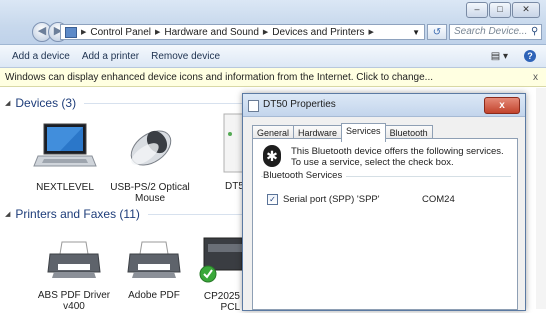 The height and width of the screenshot is (313, 546). Describe the element at coordinates (110, 56) in the screenshot. I see `add-printer-button: Add a printer` at that location.